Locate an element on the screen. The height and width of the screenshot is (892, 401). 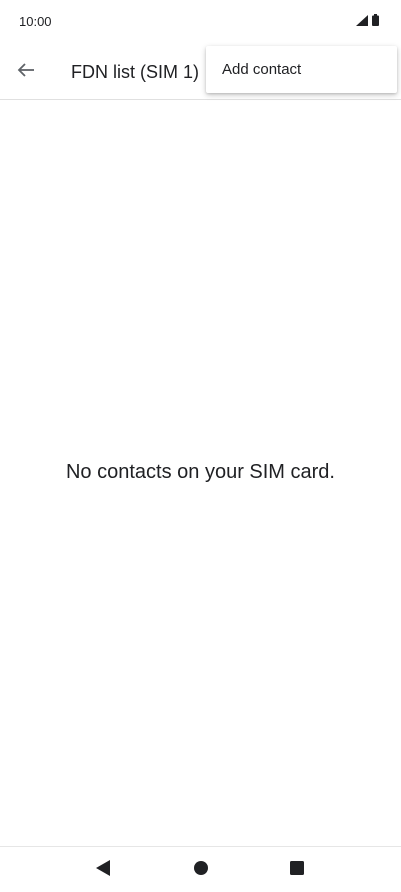
navigation-bar is located at coordinates (200, 869).